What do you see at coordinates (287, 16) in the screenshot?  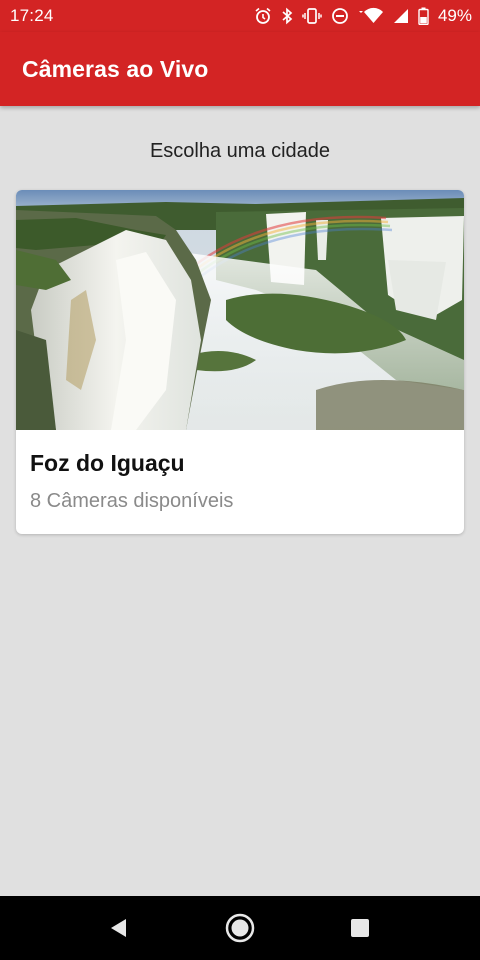 I see `bluetooth-icon` at bounding box center [287, 16].